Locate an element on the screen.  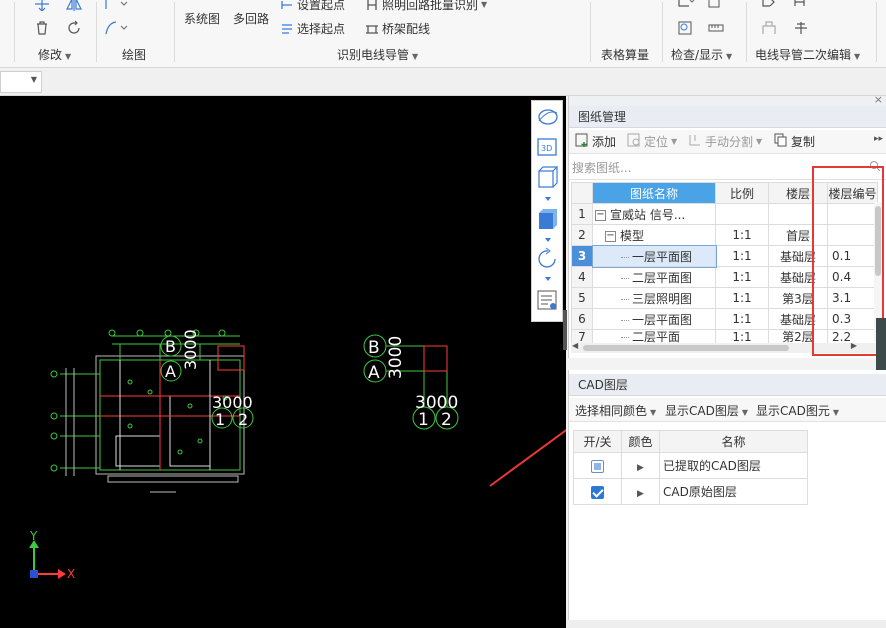
drawing-name: 一层平面图 is located at coordinates (662, 319).